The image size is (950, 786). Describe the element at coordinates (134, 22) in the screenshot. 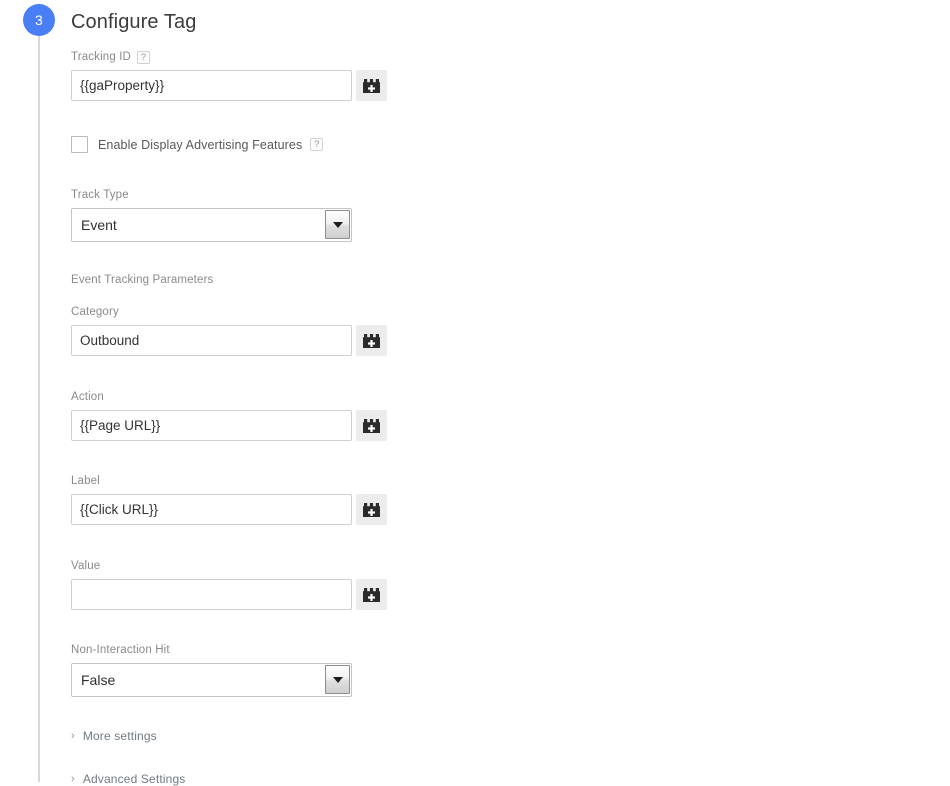

I see `page-title: Configure Tag` at that location.